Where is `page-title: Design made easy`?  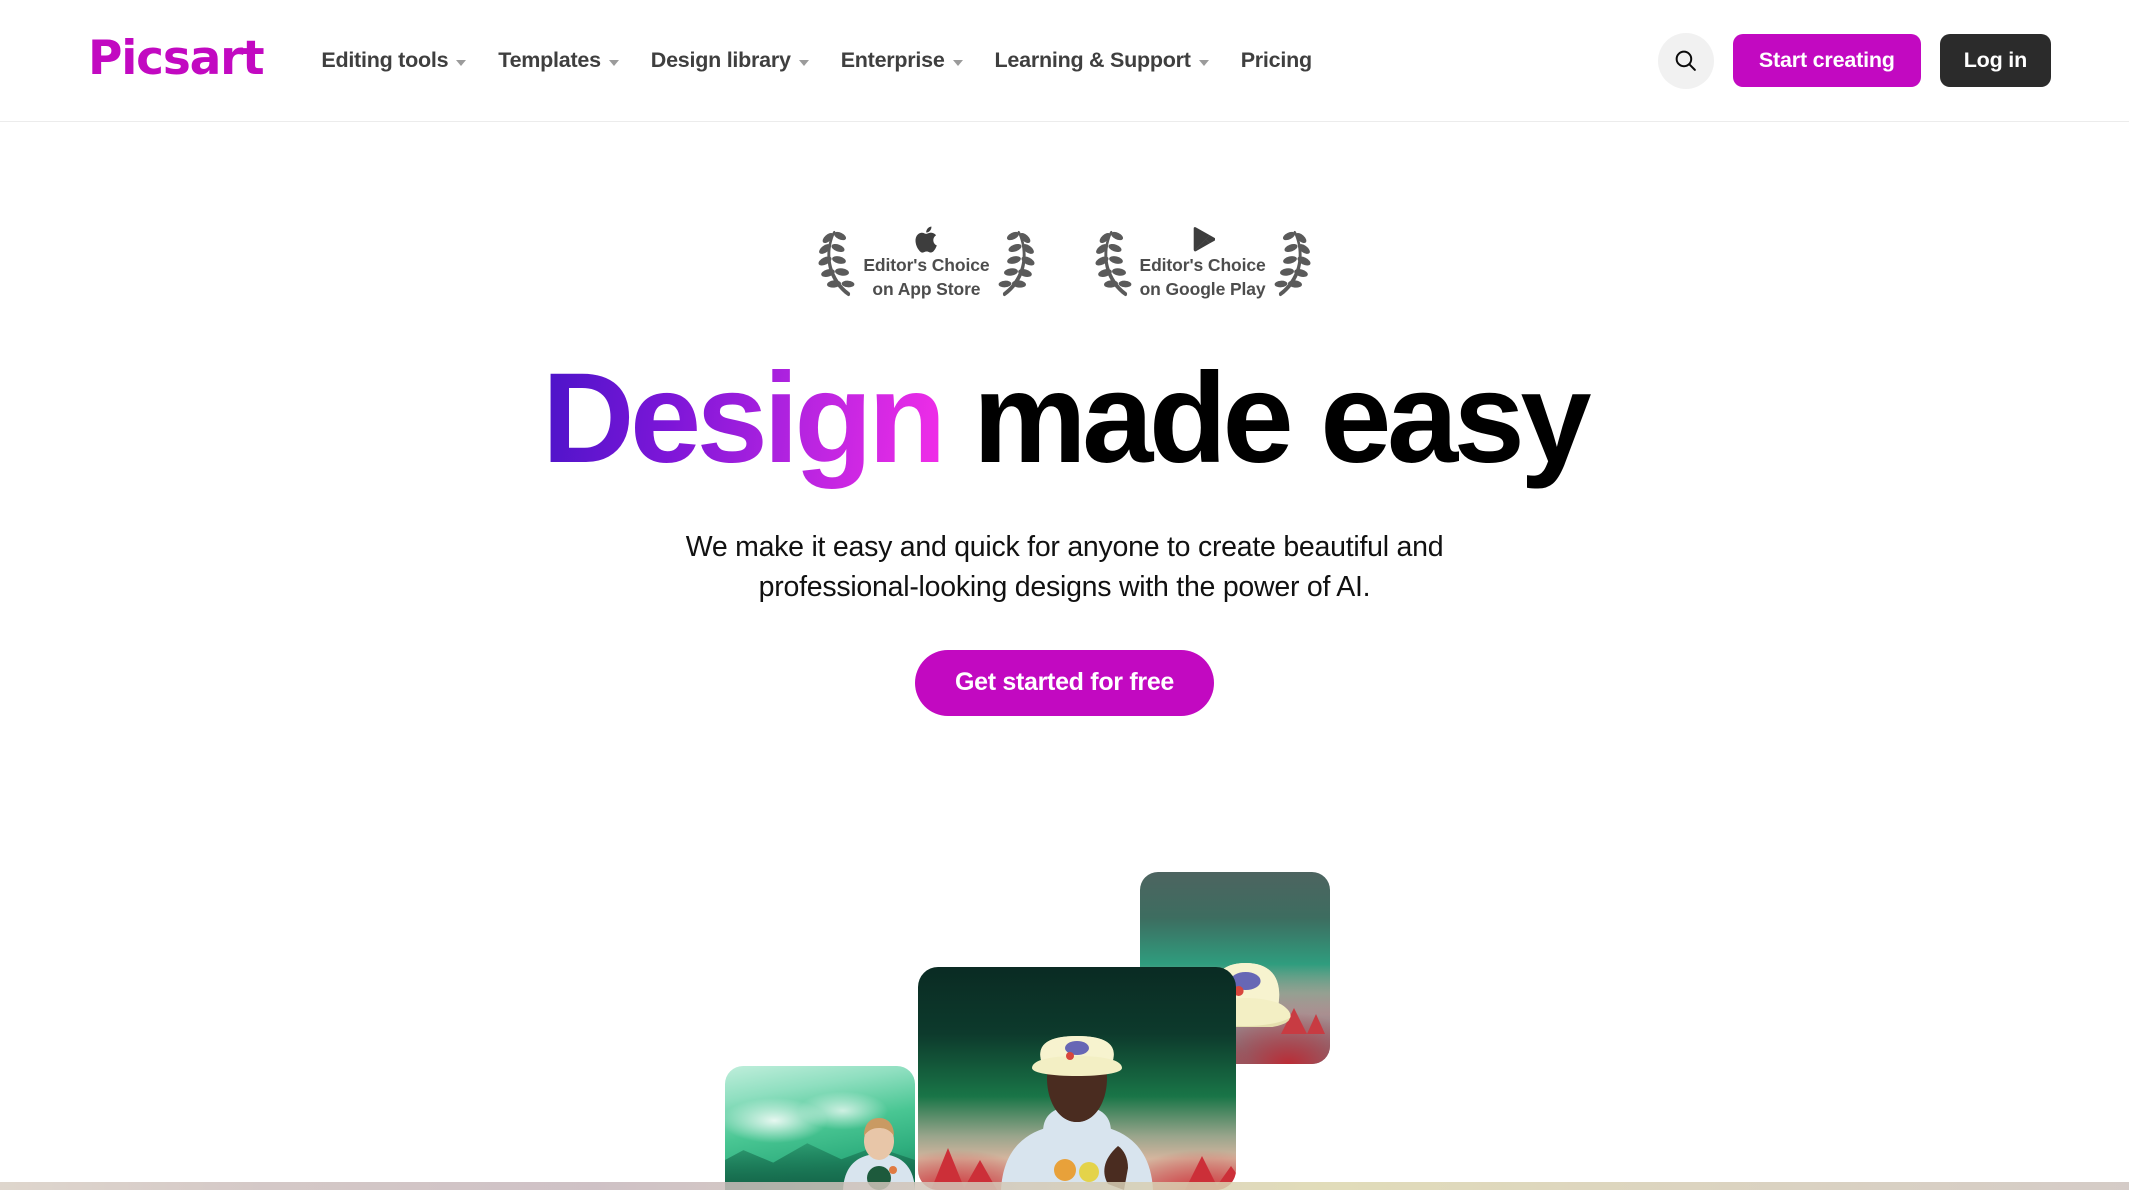 page-title: Design made easy is located at coordinates (1064, 419).